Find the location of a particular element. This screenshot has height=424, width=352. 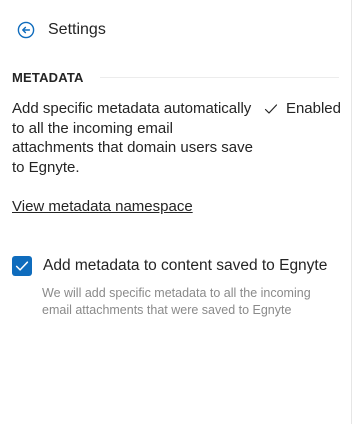

back-arrow-circle-icon is located at coordinates (26, 30).